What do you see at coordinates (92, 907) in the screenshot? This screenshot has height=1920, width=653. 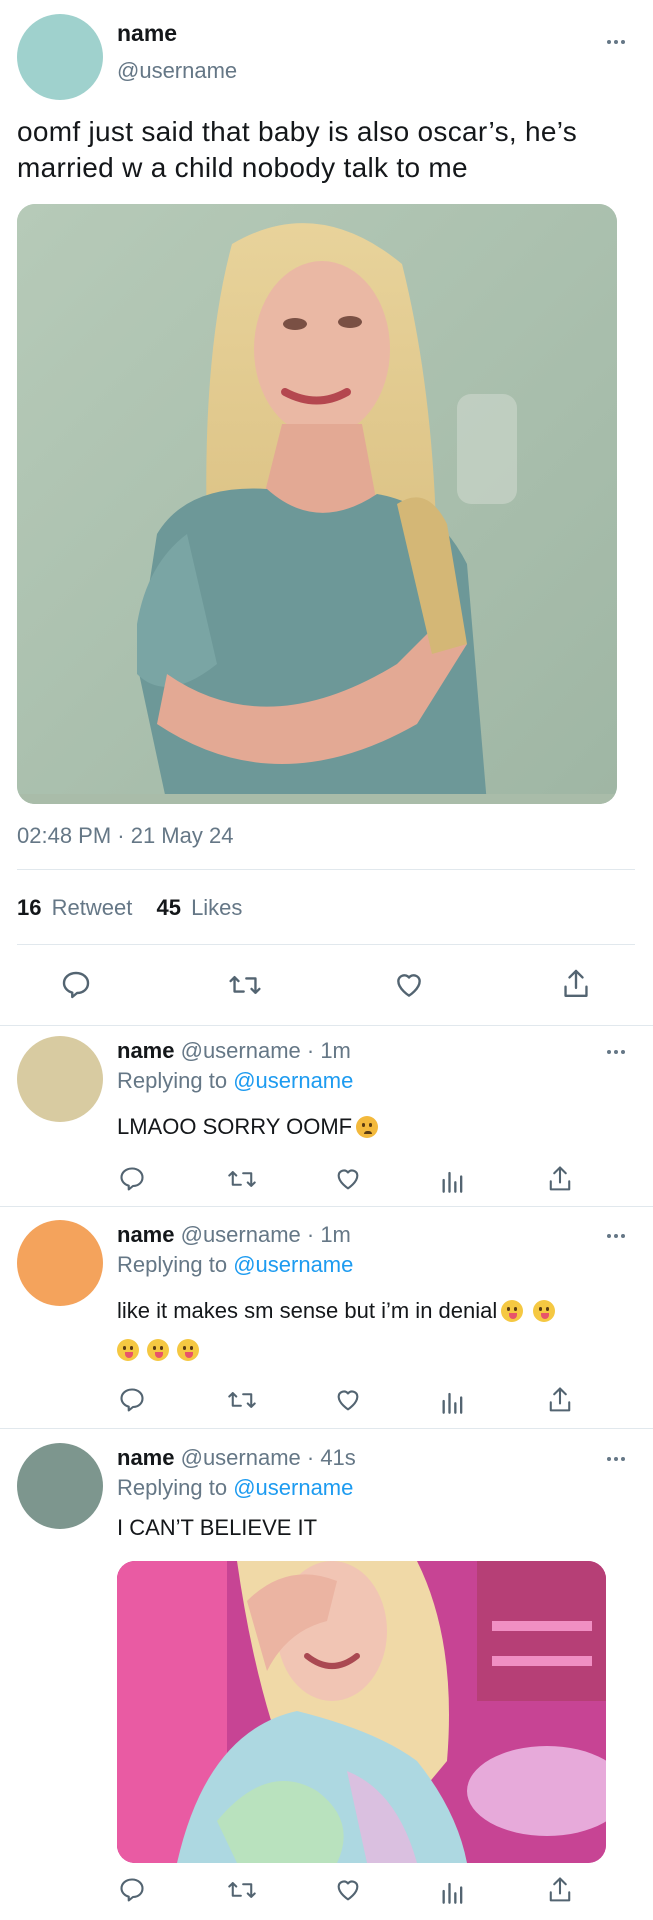 I see `retweet-label: Retweet` at bounding box center [92, 907].